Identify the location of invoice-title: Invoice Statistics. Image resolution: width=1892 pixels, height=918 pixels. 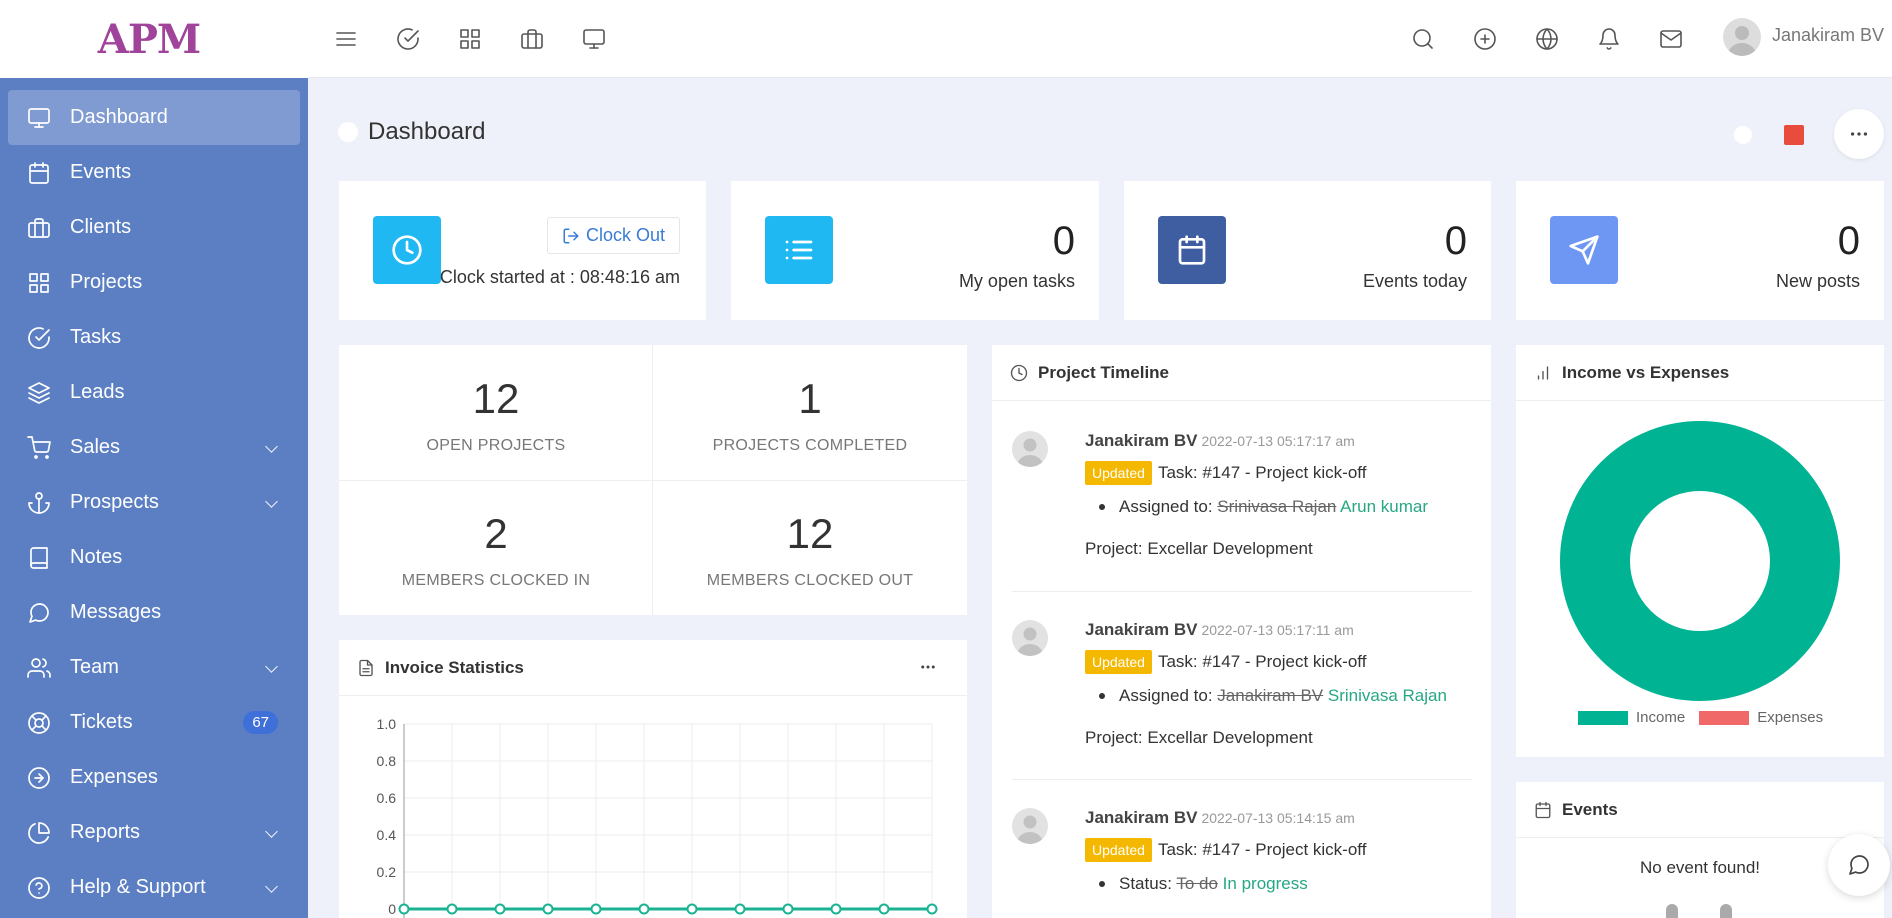
(454, 667).